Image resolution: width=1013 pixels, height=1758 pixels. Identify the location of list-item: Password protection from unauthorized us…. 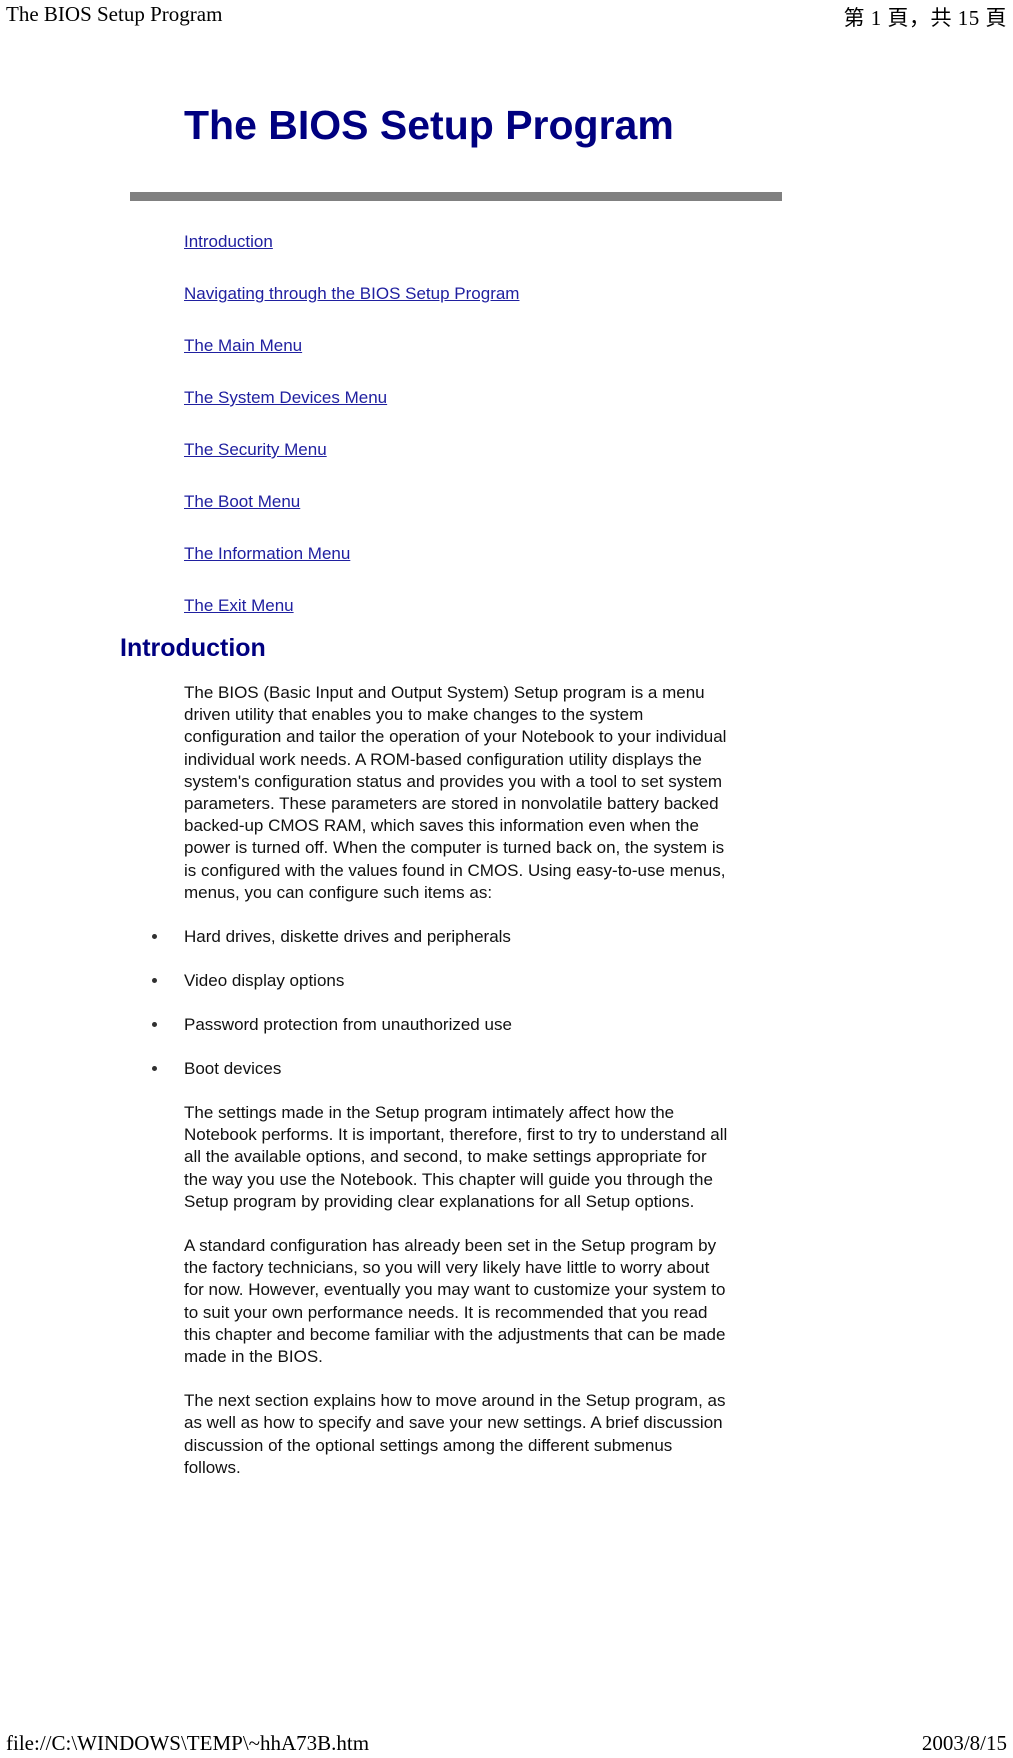
(478, 1025).